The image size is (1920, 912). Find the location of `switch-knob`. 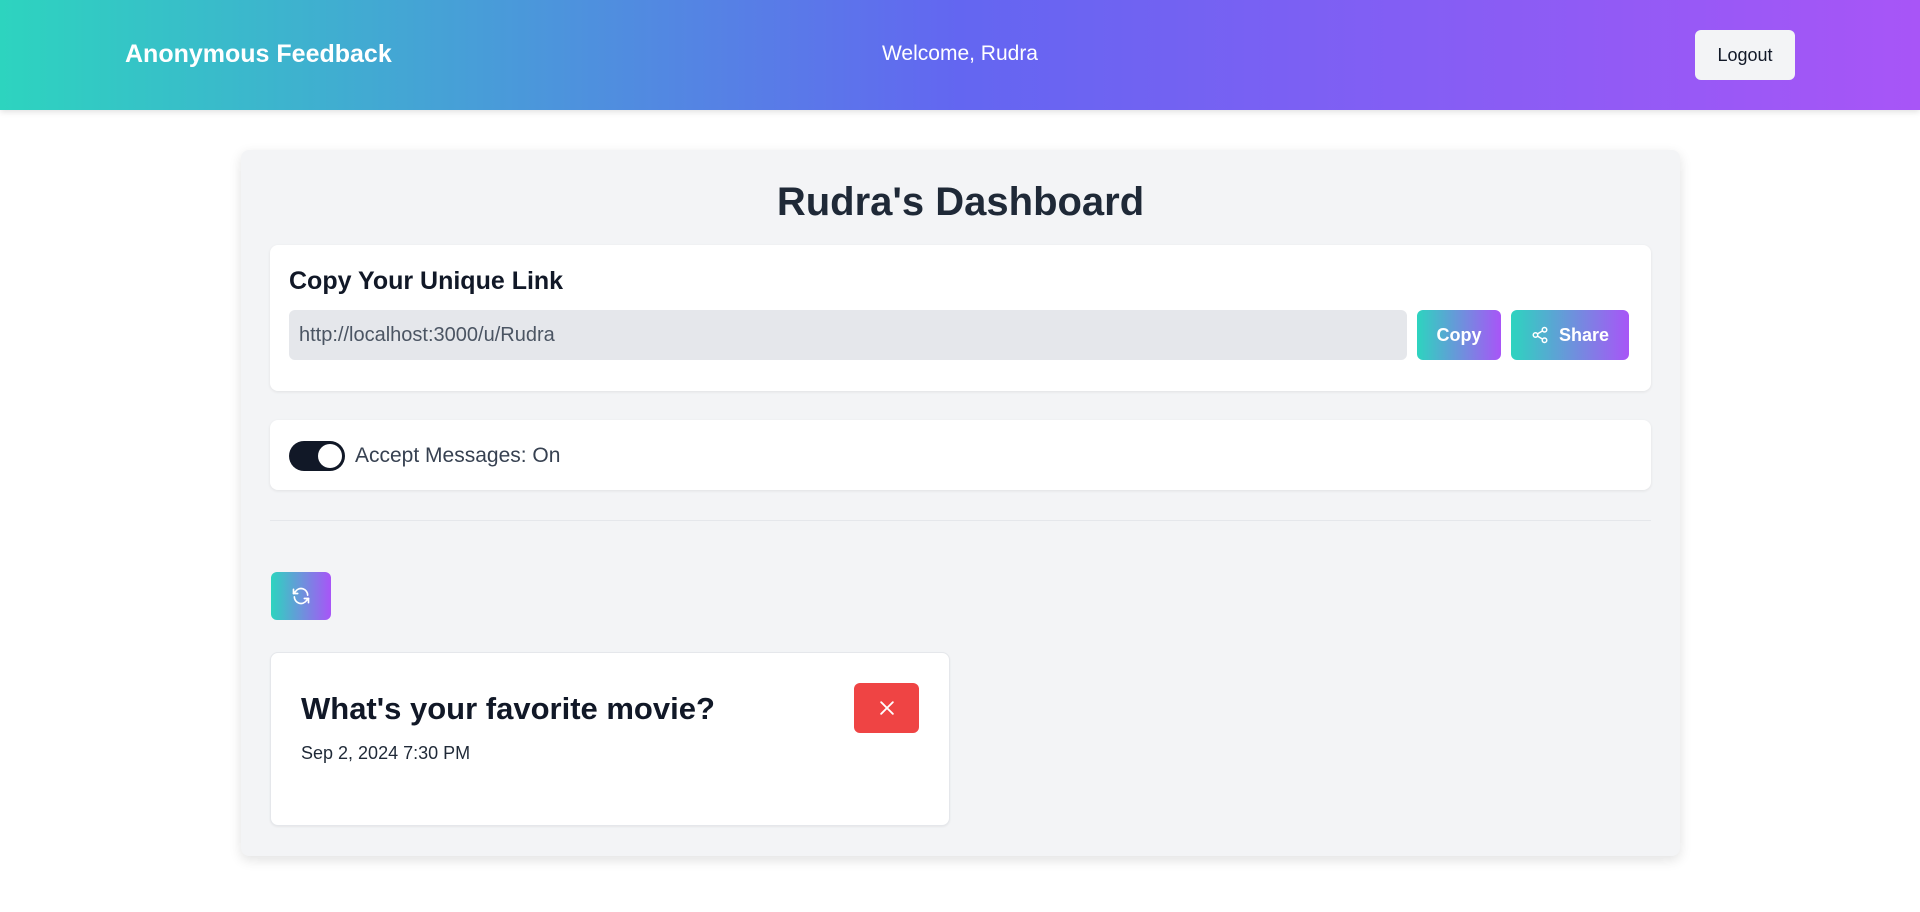

switch-knob is located at coordinates (330, 456).